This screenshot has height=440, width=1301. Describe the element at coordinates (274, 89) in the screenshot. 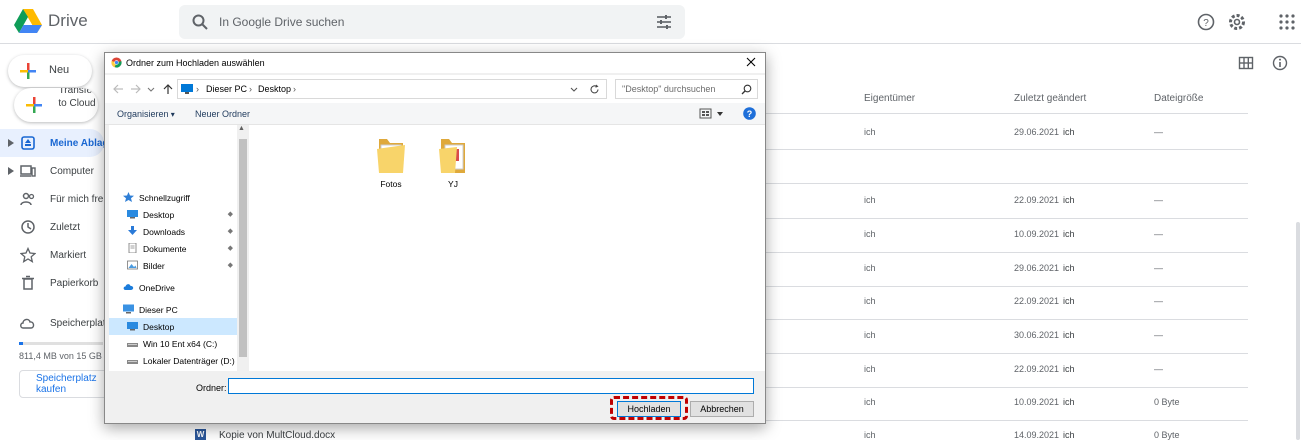

I see `breadcrumb-item: Desktop` at that location.